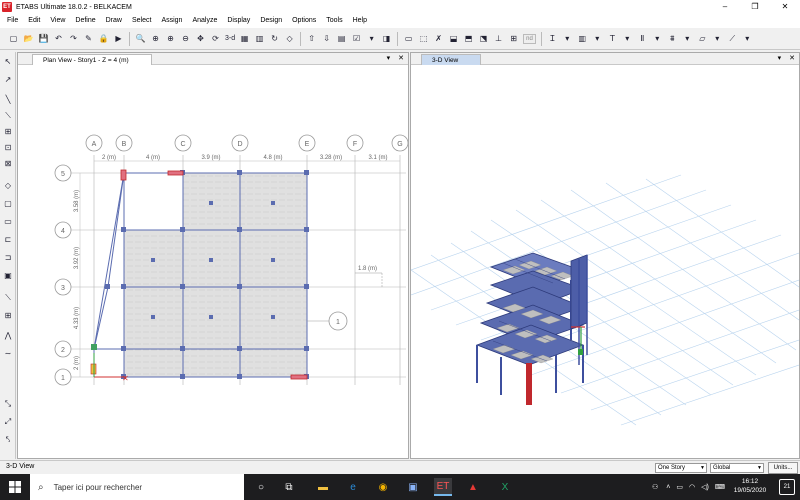  What do you see at coordinates (43, 38) in the screenshot?
I see `save-model-icon: 💾` at bounding box center [43, 38].